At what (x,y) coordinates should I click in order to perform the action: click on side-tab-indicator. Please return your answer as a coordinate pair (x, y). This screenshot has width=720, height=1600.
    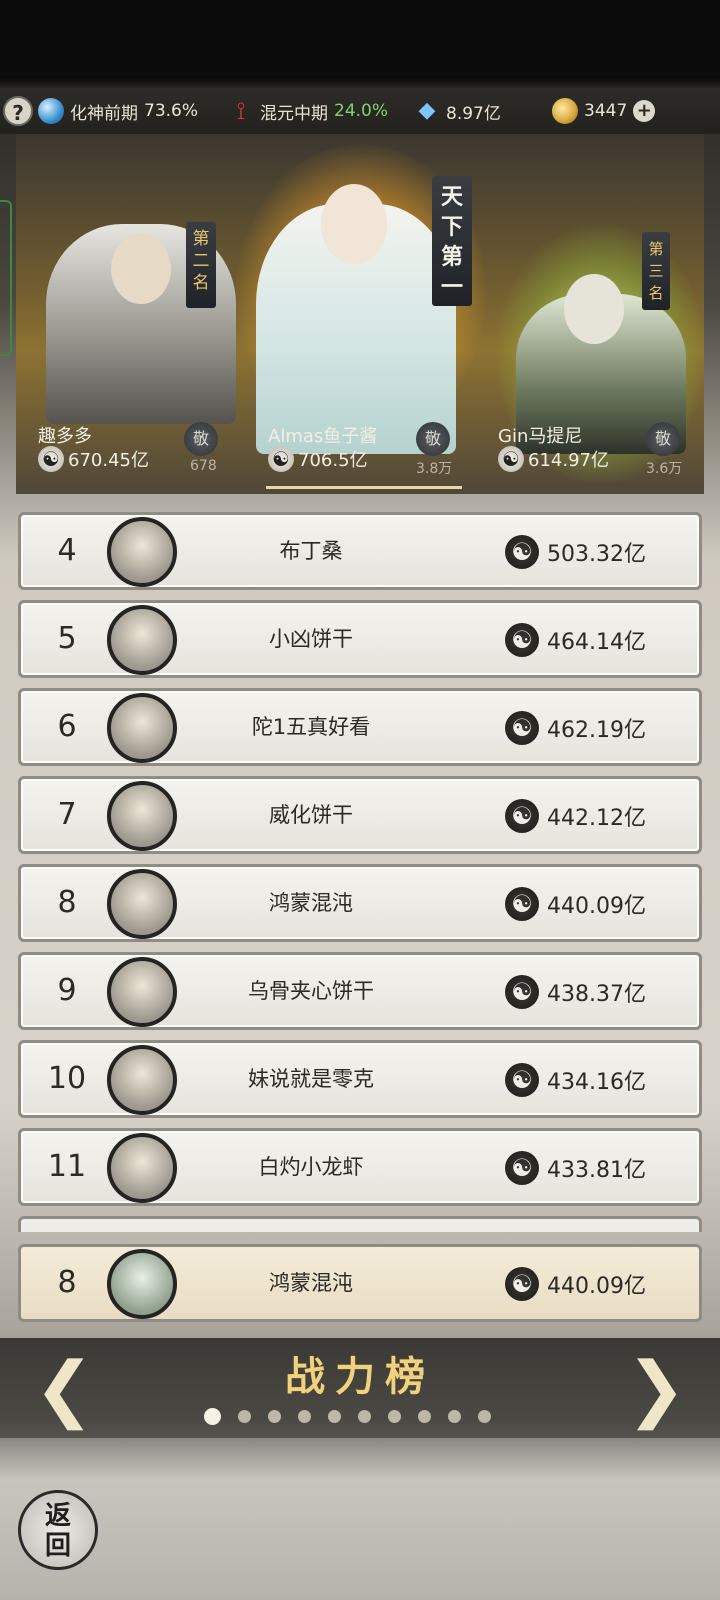
    Looking at the image, I should click on (6, 278).